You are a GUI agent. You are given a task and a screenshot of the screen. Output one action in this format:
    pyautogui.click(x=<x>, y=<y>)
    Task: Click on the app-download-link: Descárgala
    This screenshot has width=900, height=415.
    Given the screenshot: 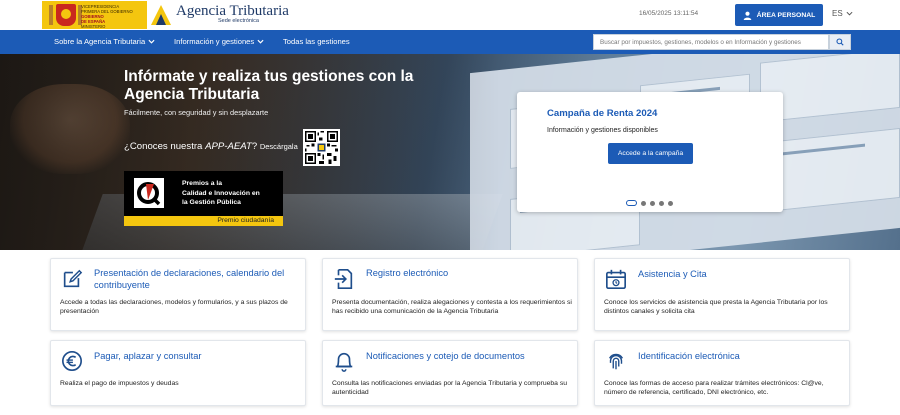 What is the action you would take?
    pyautogui.click(x=279, y=146)
    